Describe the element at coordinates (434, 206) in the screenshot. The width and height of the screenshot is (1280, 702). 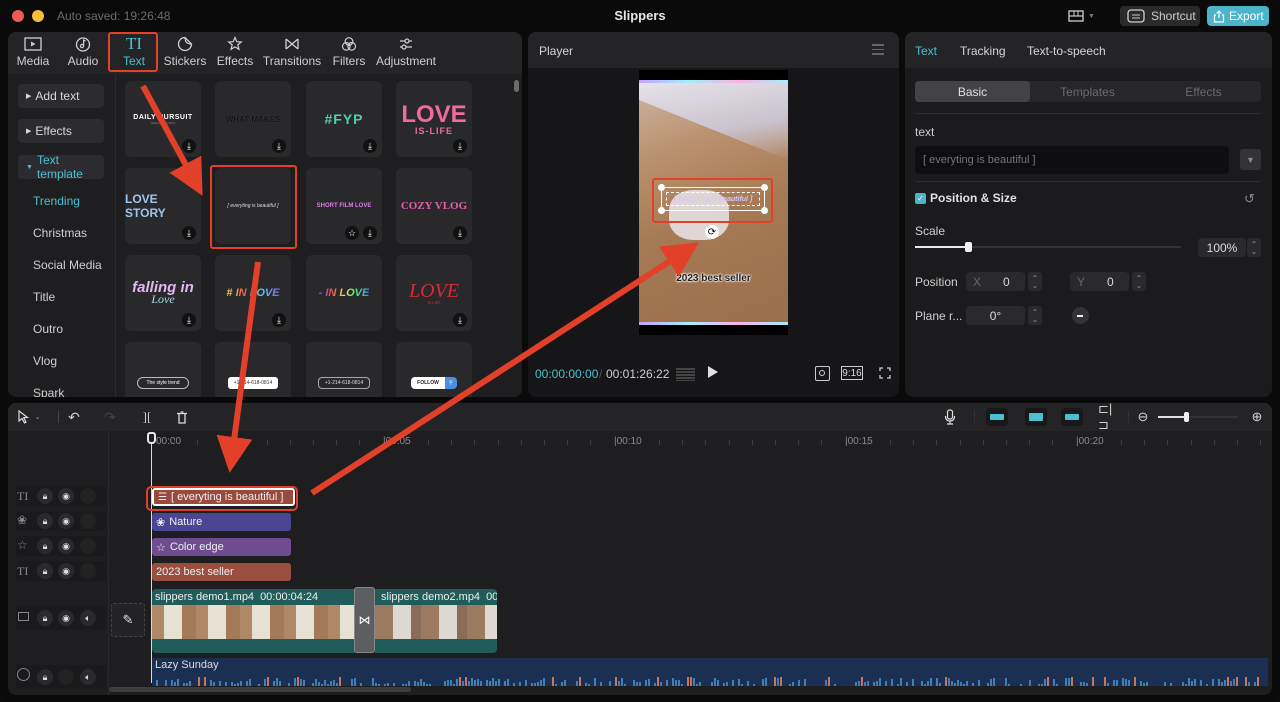
I see `template-tile: COZY VLOG ⤓` at that location.